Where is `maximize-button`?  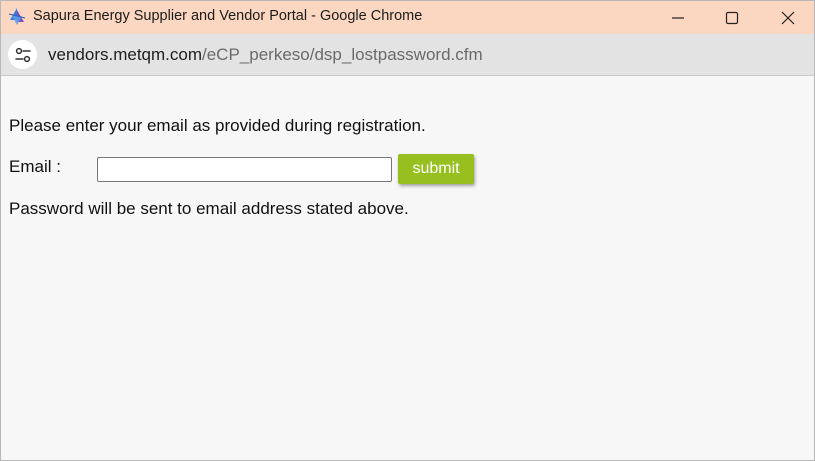 maximize-button is located at coordinates (732, 17).